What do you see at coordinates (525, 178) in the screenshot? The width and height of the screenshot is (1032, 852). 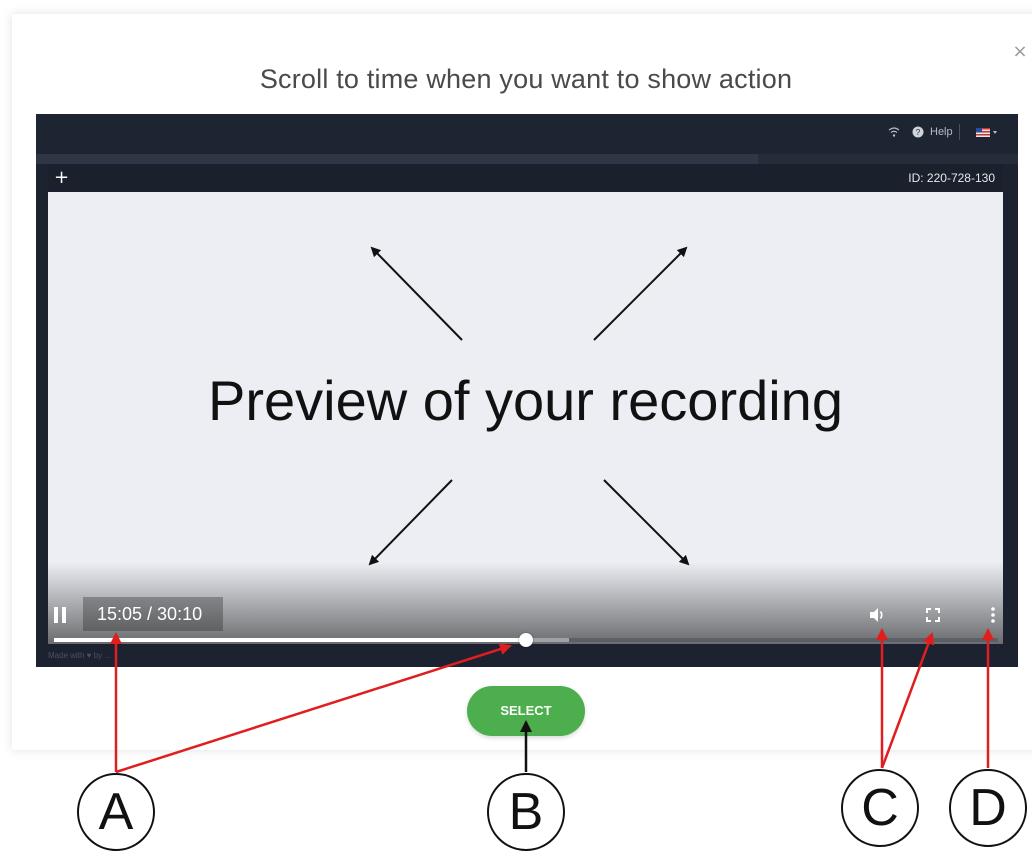 I see `session-bar: + ID: 220-728-130` at bounding box center [525, 178].